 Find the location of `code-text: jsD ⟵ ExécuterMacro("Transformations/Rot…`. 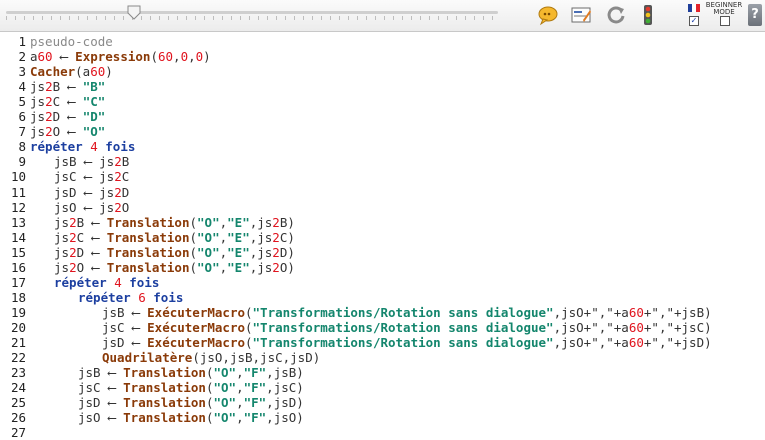

code-text: jsD ⟵ ExécuterMacro("Transformations/Rot… is located at coordinates (407, 342).